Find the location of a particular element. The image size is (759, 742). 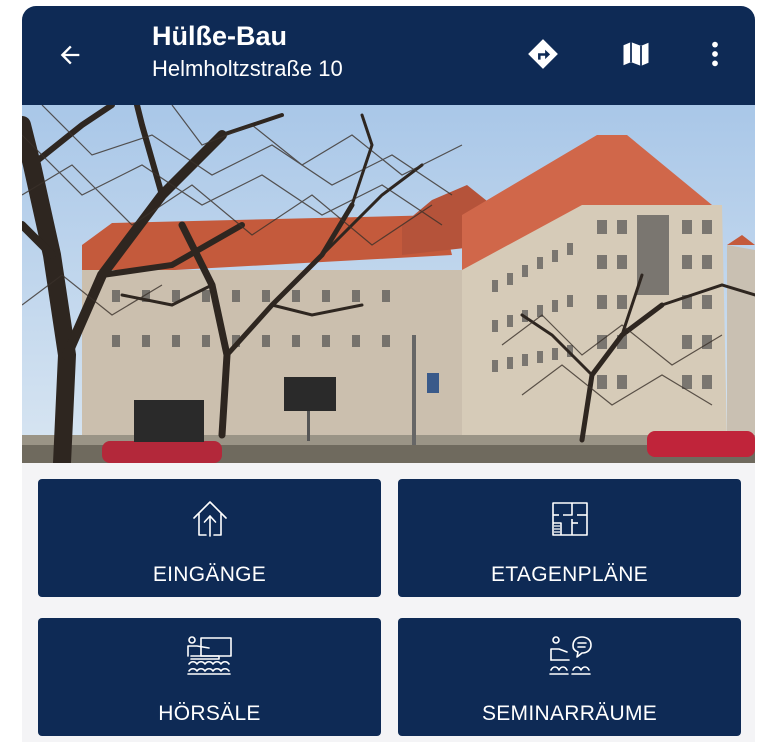

entrance-icon is located at coordinates (209, 519).